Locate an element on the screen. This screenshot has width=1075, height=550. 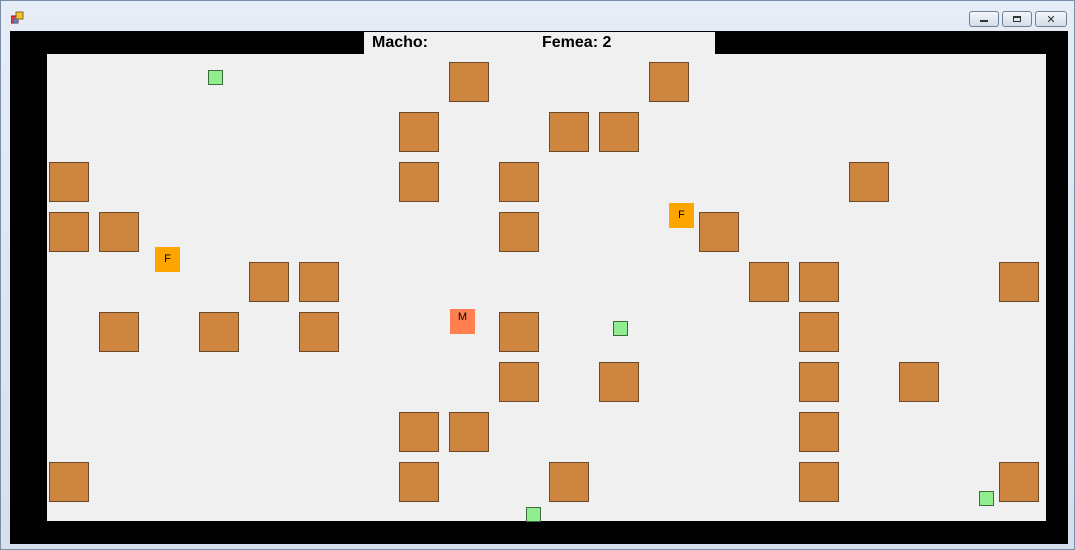
maximize-button is located at coordinates (1017, 19).